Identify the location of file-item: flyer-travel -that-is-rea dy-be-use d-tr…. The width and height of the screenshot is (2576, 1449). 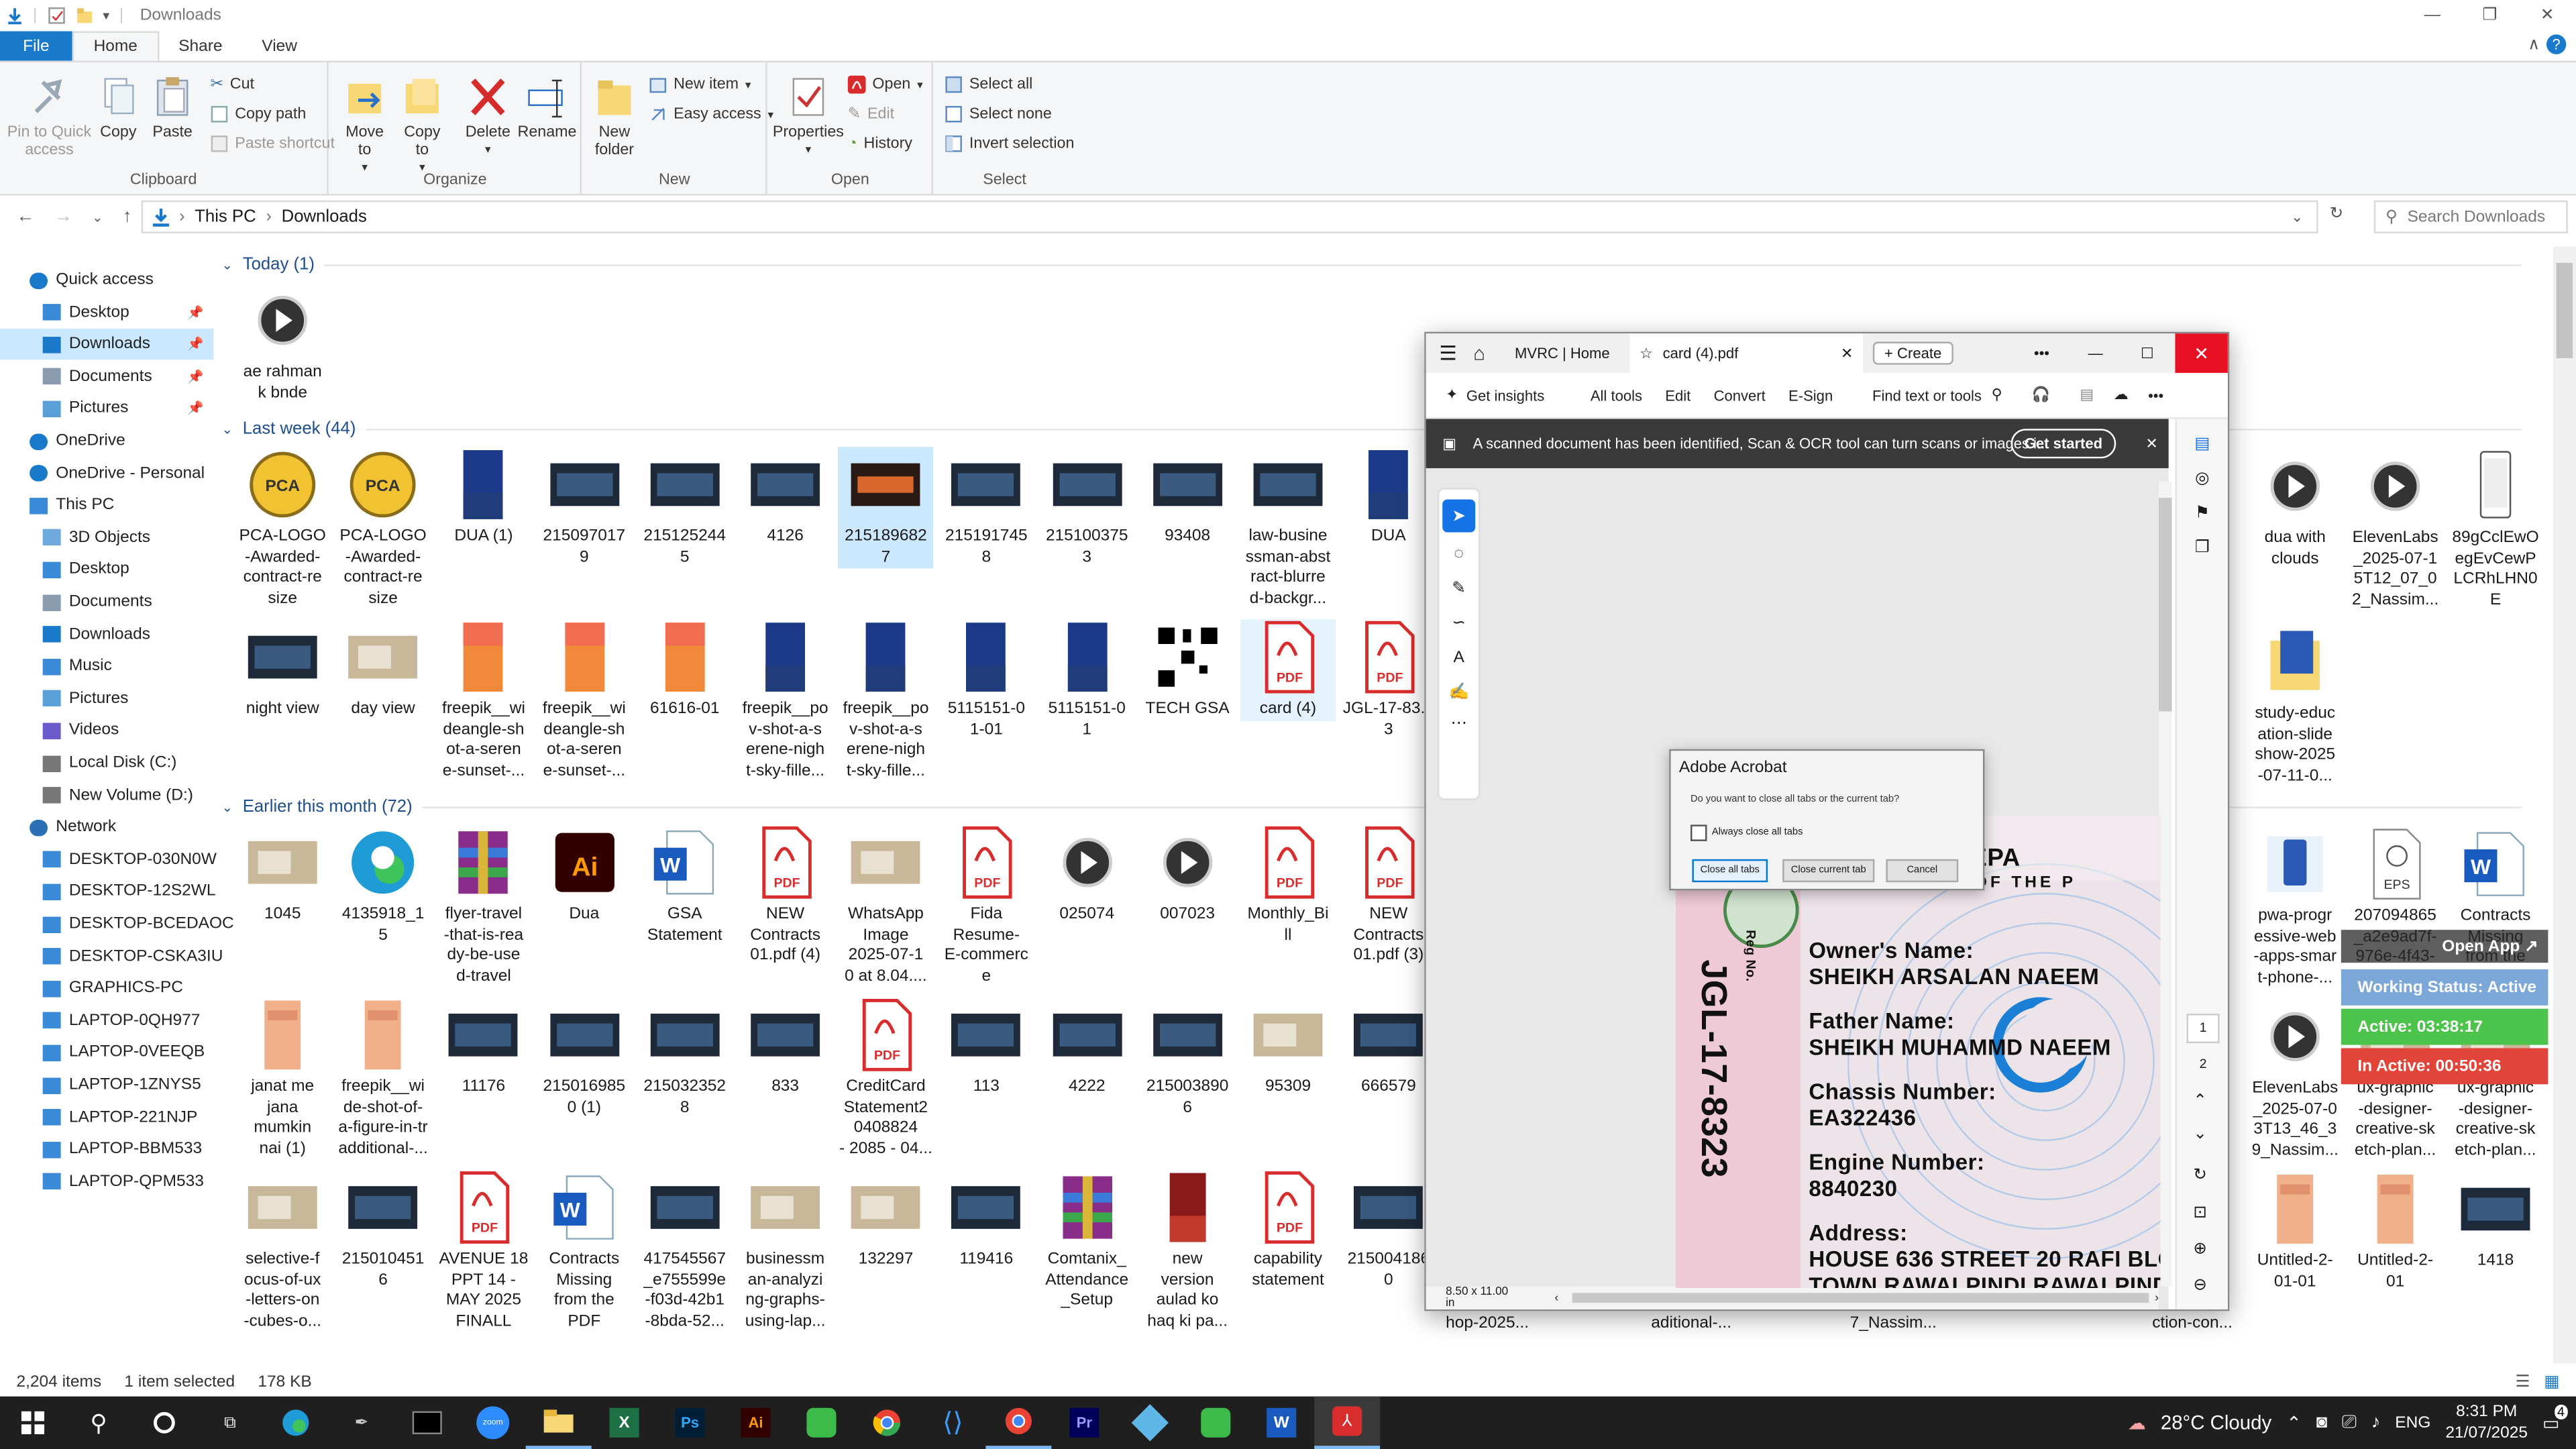
(483, 905).